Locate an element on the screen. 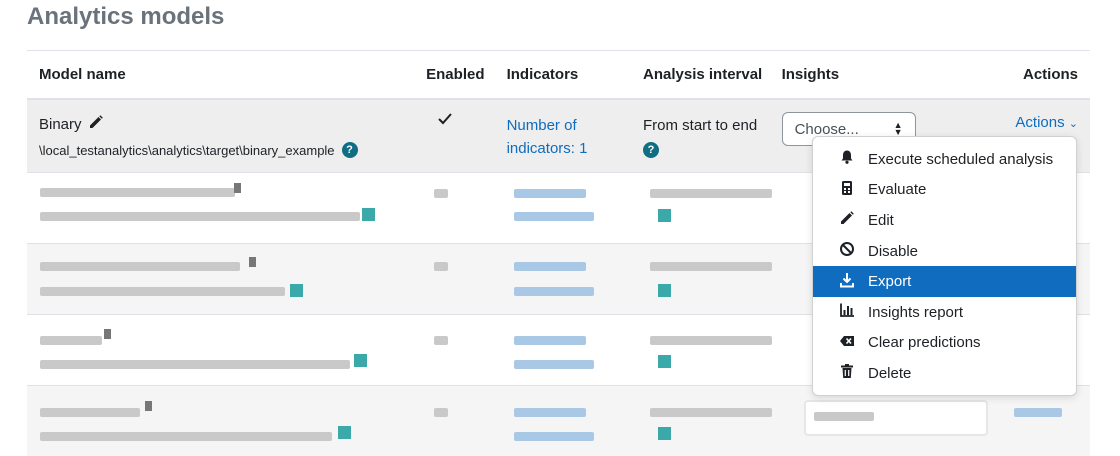 Image resolution: width=1120 pixels, height=456 pixels. page-title: Analytics models is located at coordinates (125, 17).